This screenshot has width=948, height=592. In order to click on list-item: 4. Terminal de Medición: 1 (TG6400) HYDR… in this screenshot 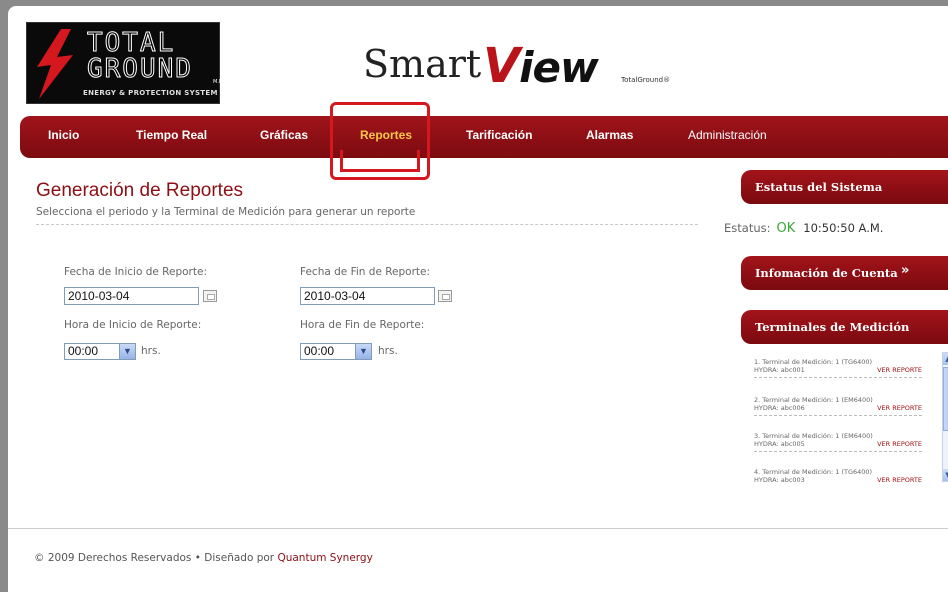, I will do `click(838, 476)`.